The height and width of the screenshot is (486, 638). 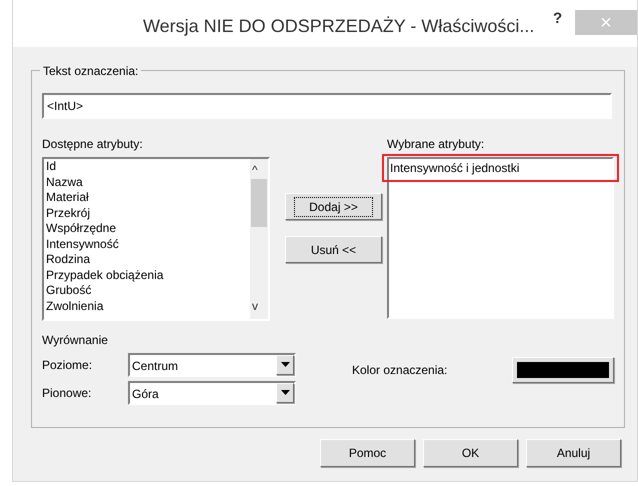 What do you see at coordinates (145, 394) in the screenshot?
I see `dropdown-value: Góra` at bounding box center [145, 394].